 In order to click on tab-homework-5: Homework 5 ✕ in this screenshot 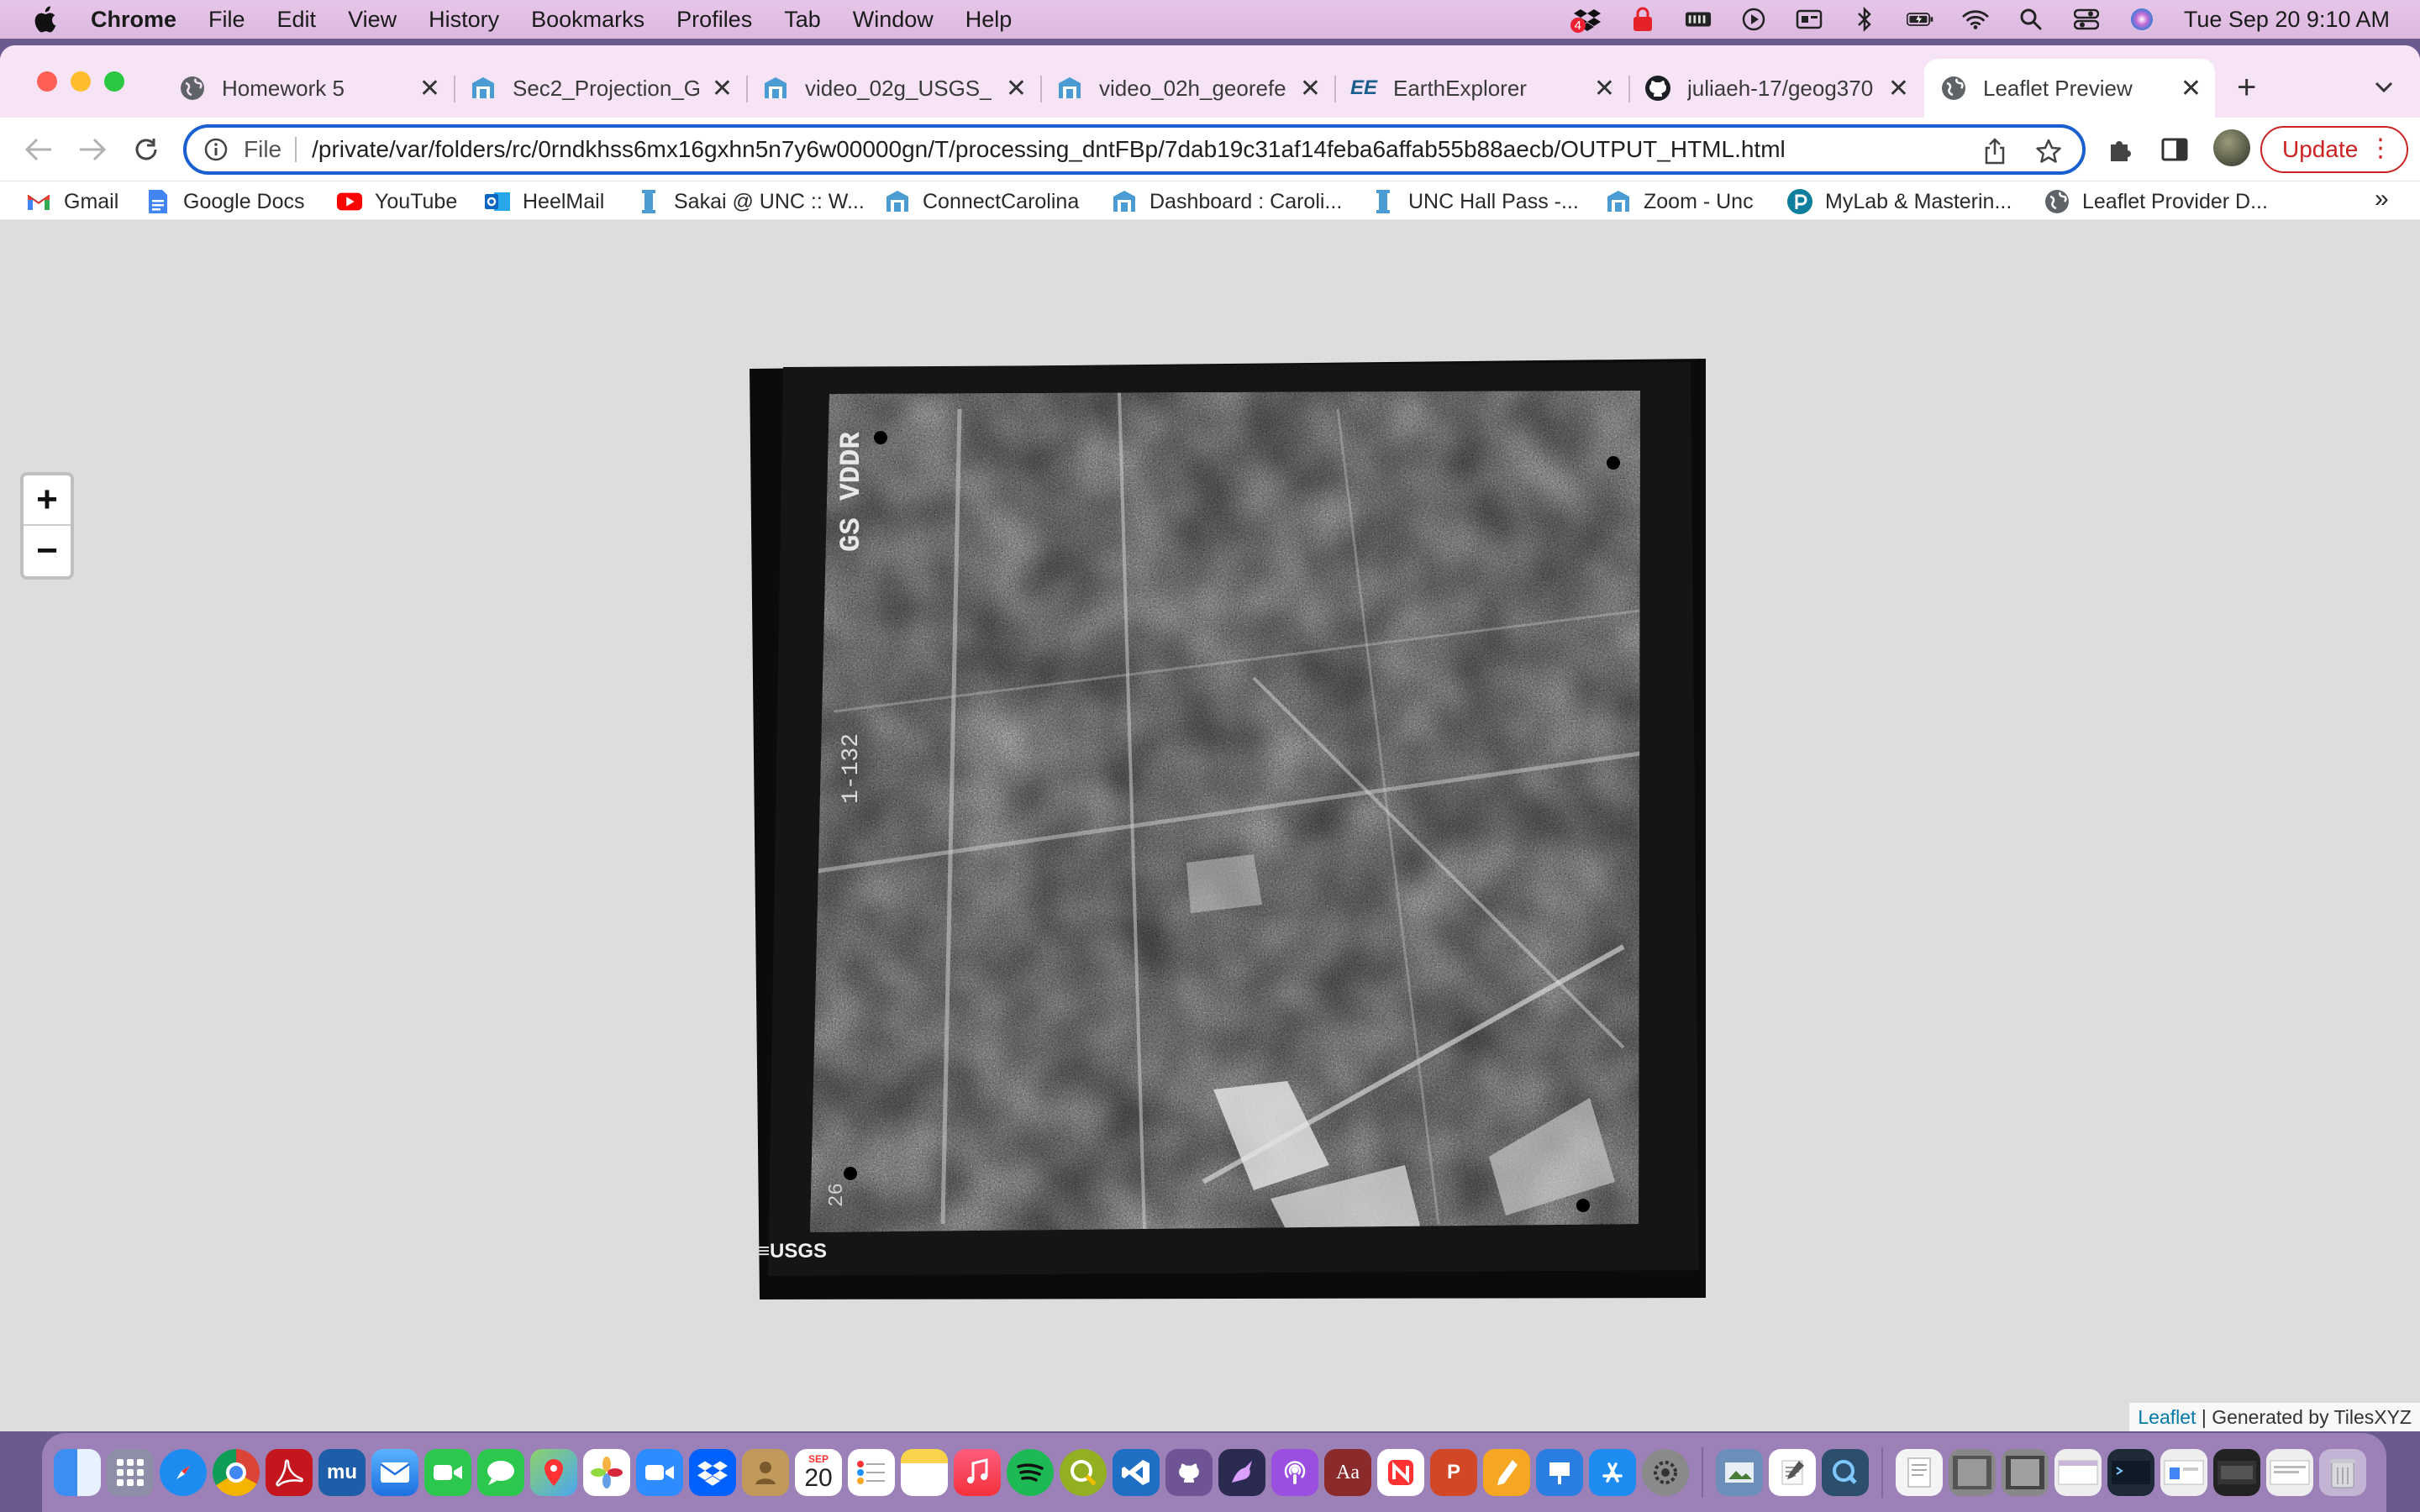, I will do `click(308, 88)`.